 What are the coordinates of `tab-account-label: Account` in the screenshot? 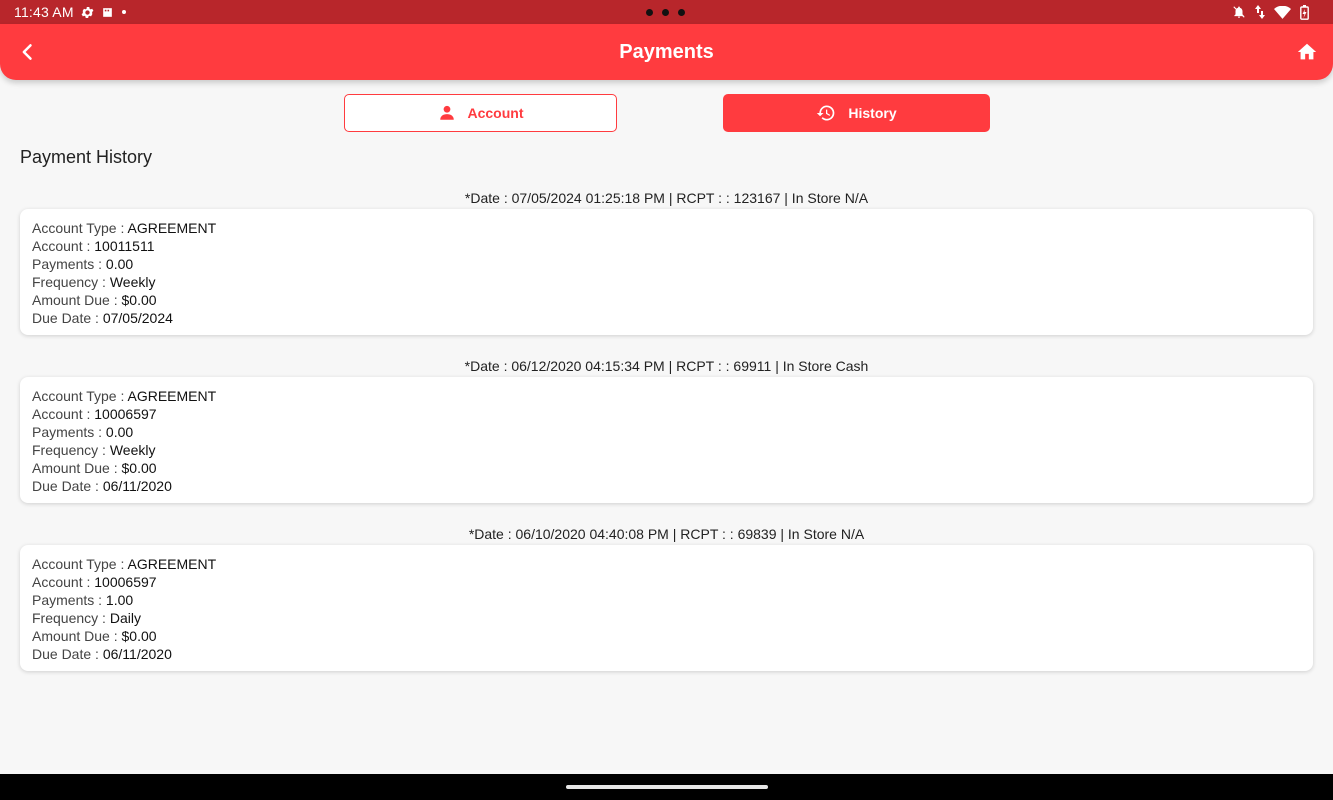 It's located at (495, 113).